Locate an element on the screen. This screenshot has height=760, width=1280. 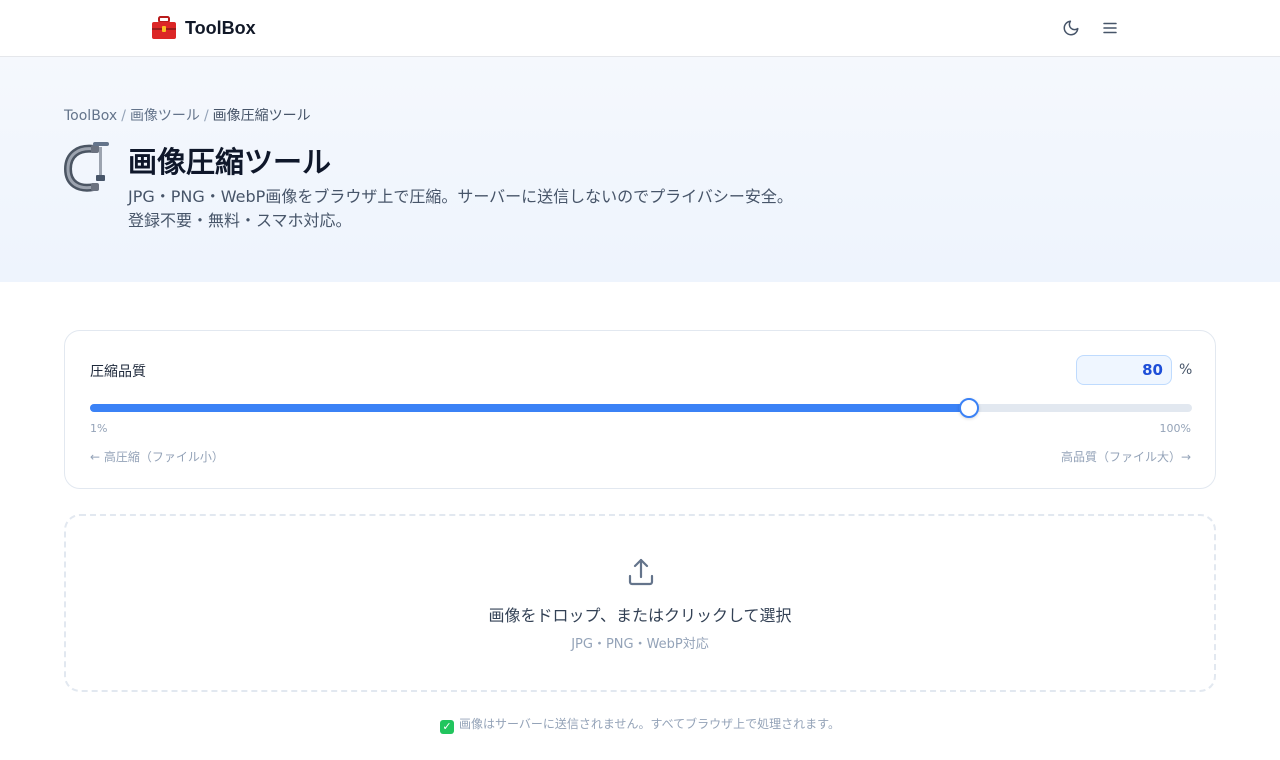
description-line-2: 登録不要・無料・スマホ対応。 is located at coordinates (240, 220).